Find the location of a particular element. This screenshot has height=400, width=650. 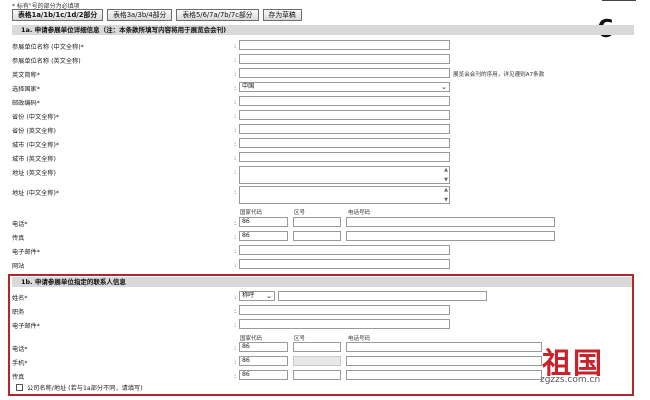

contact-phone-number-input is located at coordinates (444, 347).